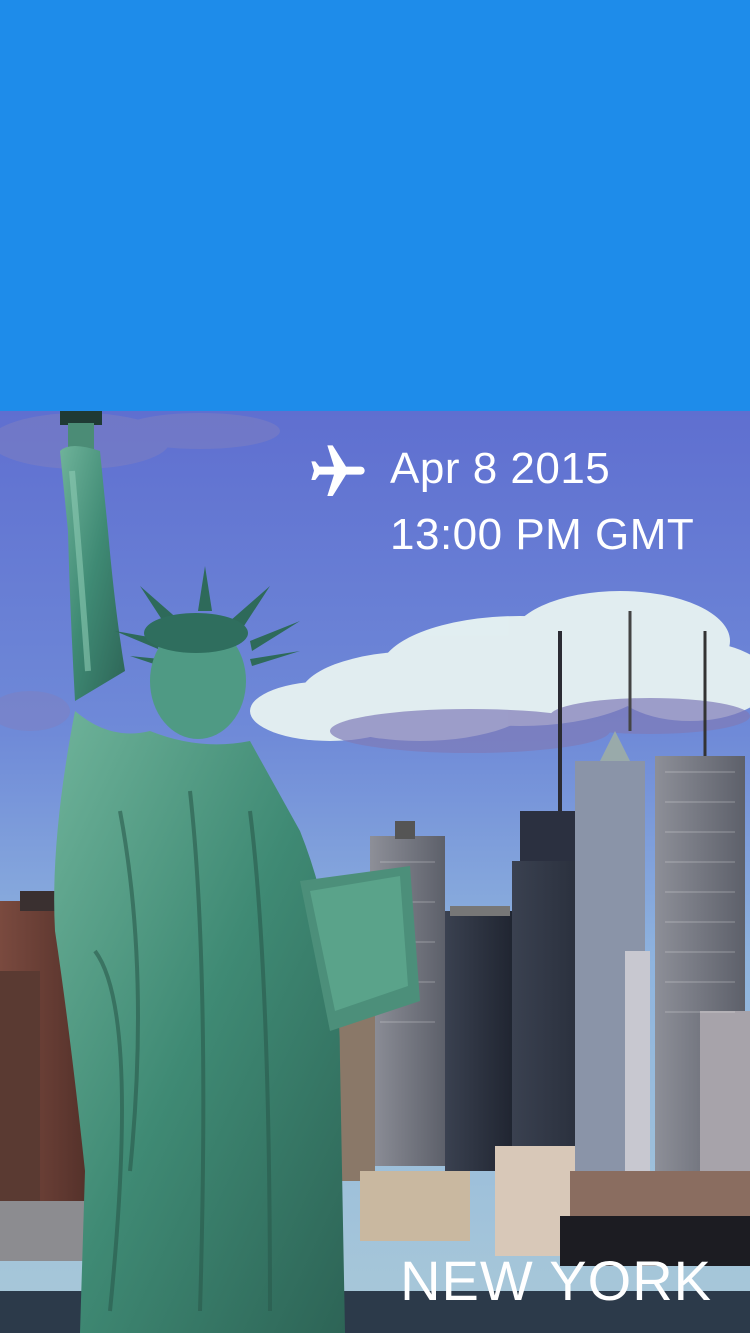  Describe the element at coordinates (542, 534) in the screenshot. I see `flight-time: 13:00 PM GMT` at that location.